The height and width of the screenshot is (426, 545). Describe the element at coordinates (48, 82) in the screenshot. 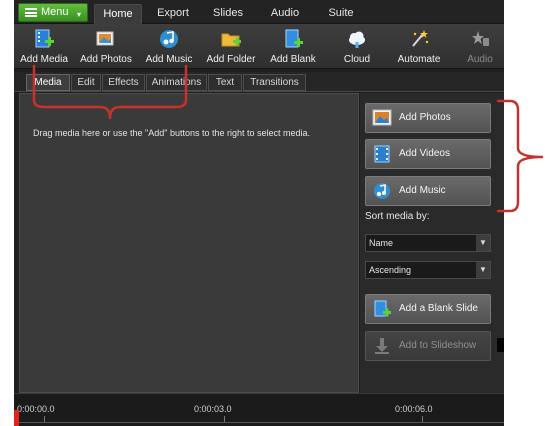

I see `subtab-media: Media` at that location.